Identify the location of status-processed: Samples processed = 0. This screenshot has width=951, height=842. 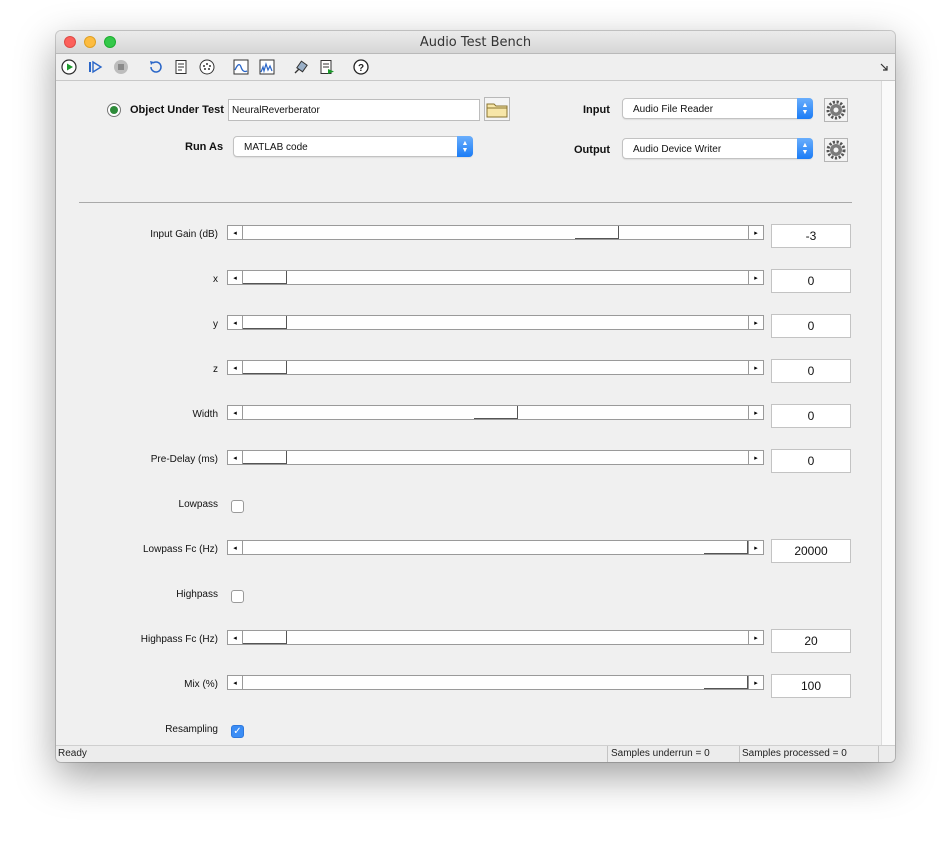
(794, 753).